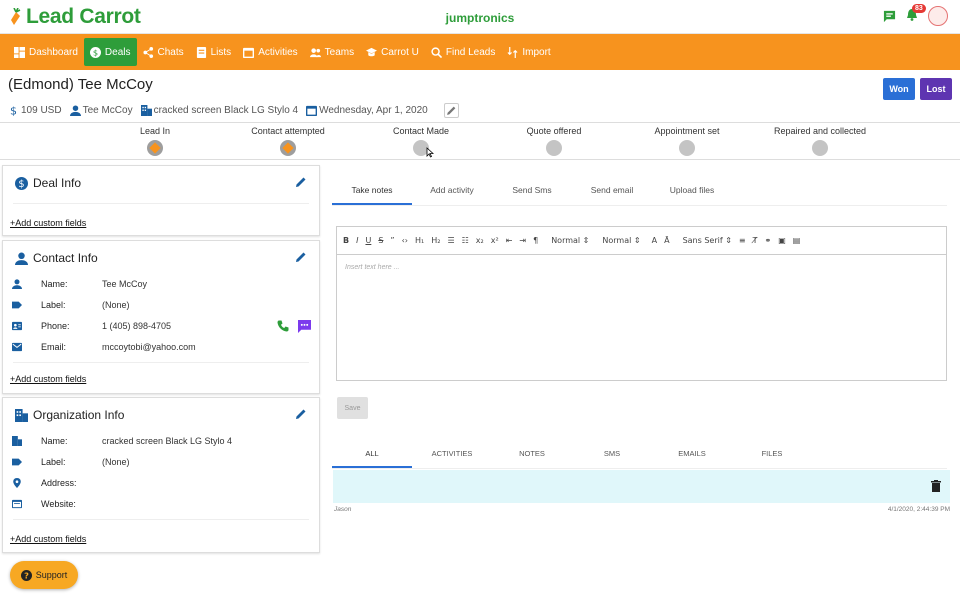 Image resolution: width=960 pixels, height=600 pixels. What do you see at coordinates (707, 240) in the screenshot?
I see `font-select: Sans Serif ⇕` at bounding box center [707, 240].